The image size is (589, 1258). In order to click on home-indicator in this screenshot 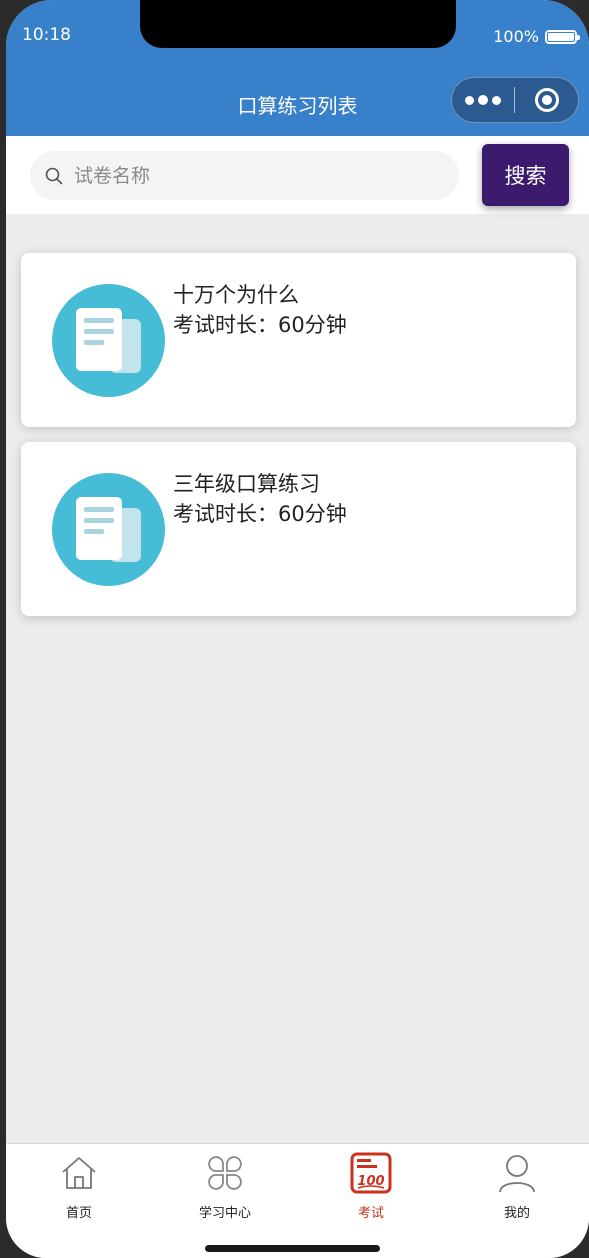, I will do `click(292, 1248)`.